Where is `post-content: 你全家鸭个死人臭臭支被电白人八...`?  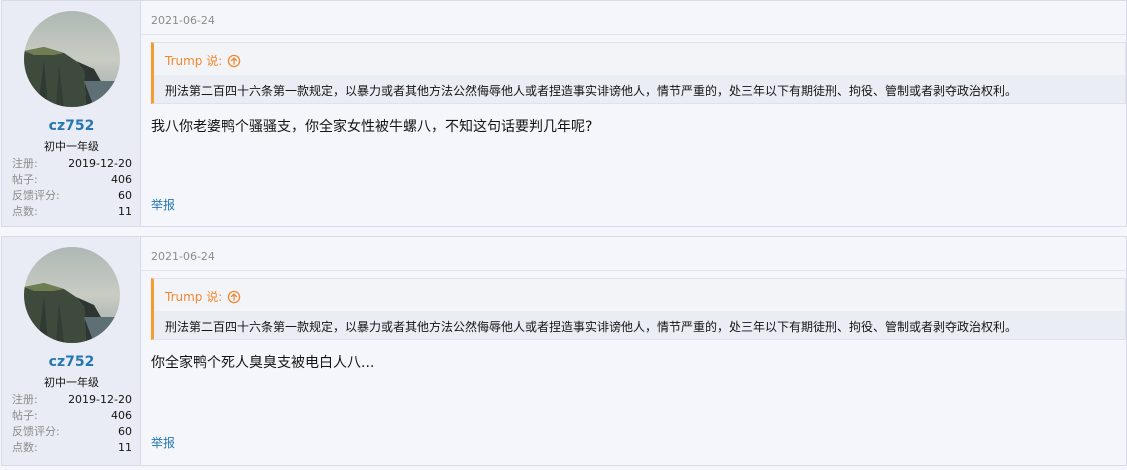
post-content: 你全家鸭个死人臭臭支被电白人八... is located at coordinates (263, 363).